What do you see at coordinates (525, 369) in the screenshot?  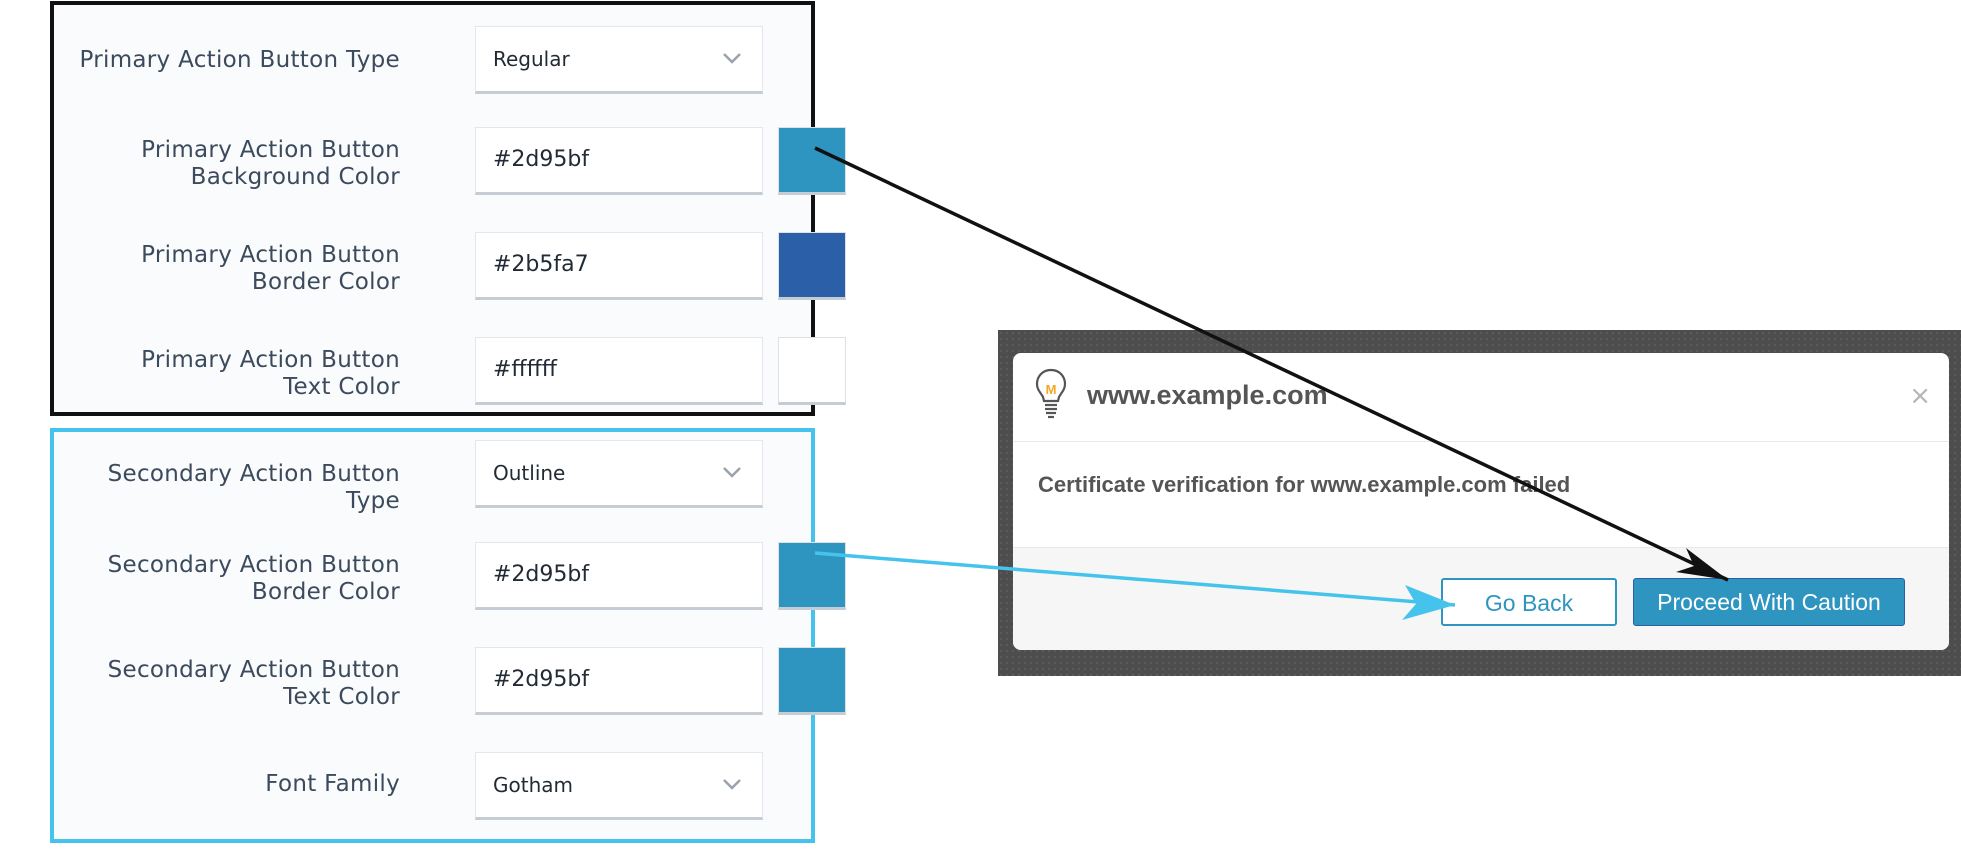 I see `primary-button-text-color-value: #ffffff` at bounding box center [525, 369].